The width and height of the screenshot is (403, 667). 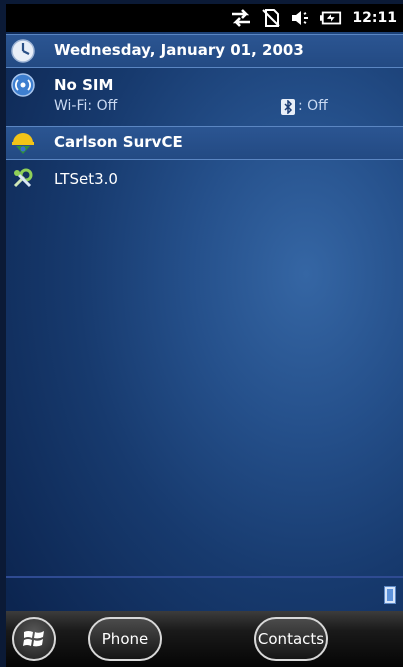 I want to click on date-label: Wednesday, January 01, 2003, so click(x=179, y=50).